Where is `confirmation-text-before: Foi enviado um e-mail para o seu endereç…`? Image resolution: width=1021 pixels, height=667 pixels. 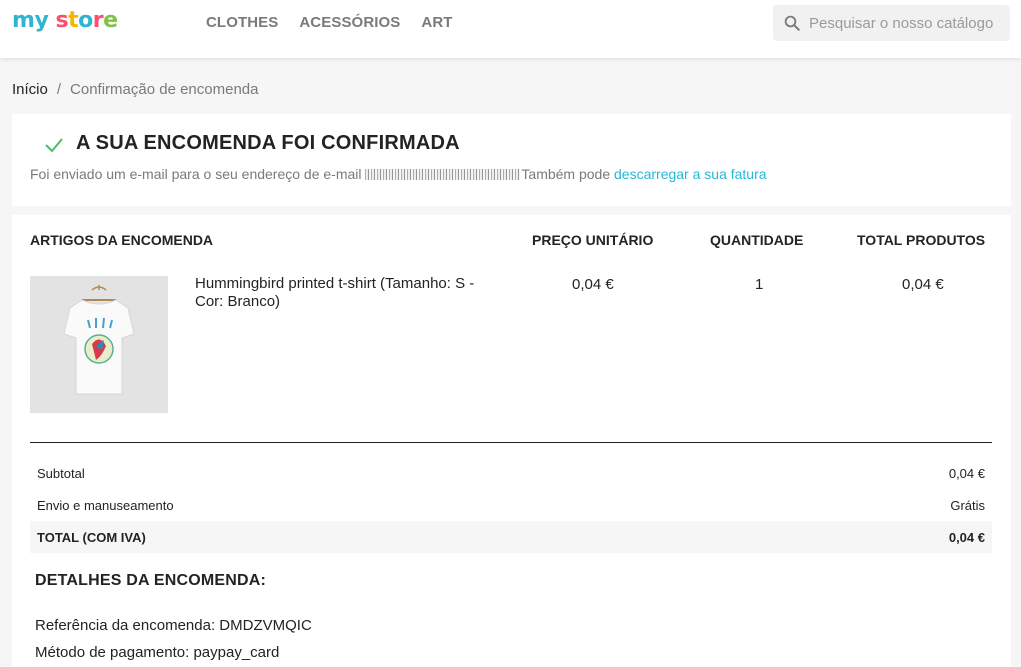 confirmation-text-before: Foi enviado um e-mail para o seu endereç… is located at coordinates (198, 174).